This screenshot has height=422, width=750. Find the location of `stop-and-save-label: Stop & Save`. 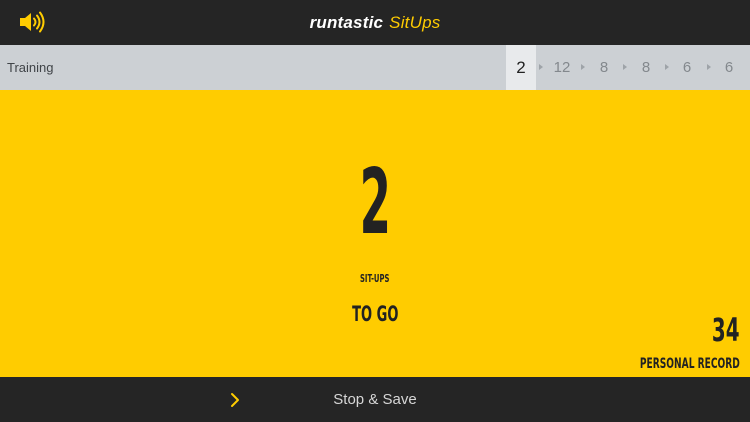

stop-and-save-label: Stop & Save is located at coordinates (375, 399).